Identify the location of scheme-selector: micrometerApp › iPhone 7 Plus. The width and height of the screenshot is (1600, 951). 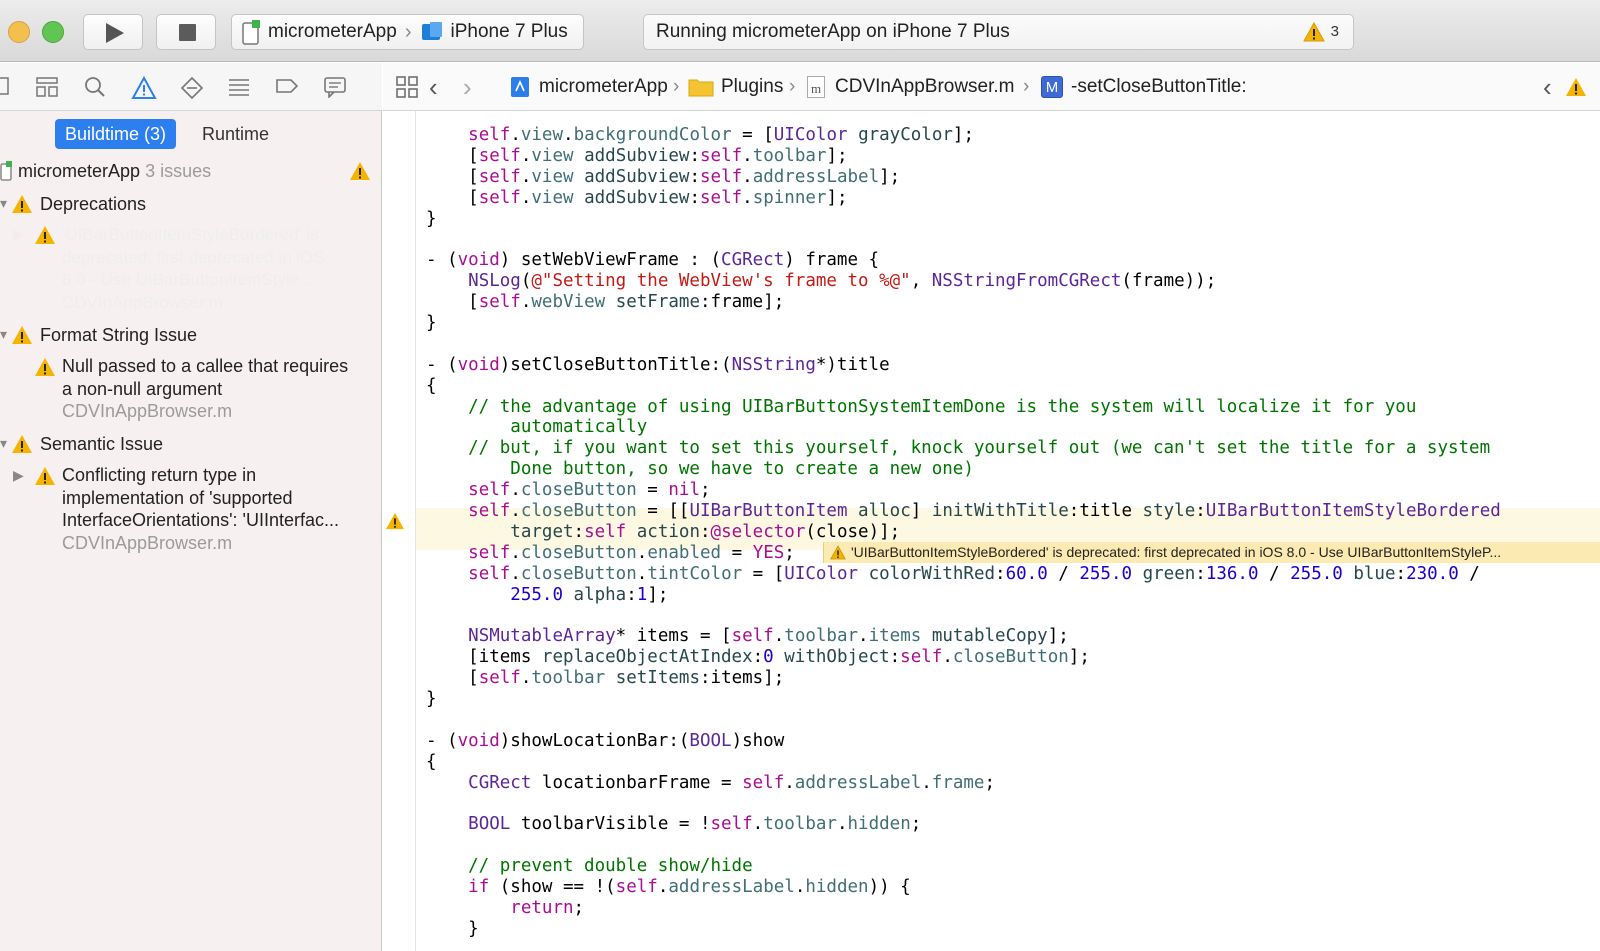
(407, 32).